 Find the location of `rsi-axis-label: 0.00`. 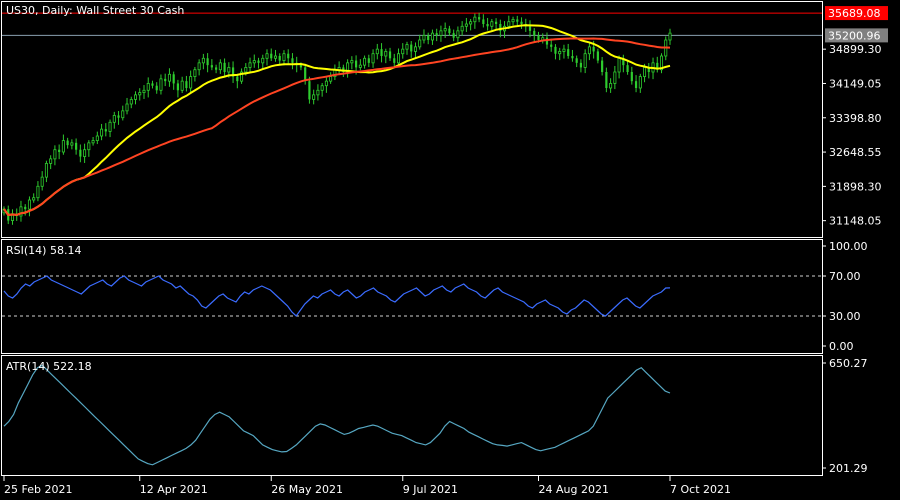

rsi-axis-label: 0.00 is located at coordinates (841, 346).